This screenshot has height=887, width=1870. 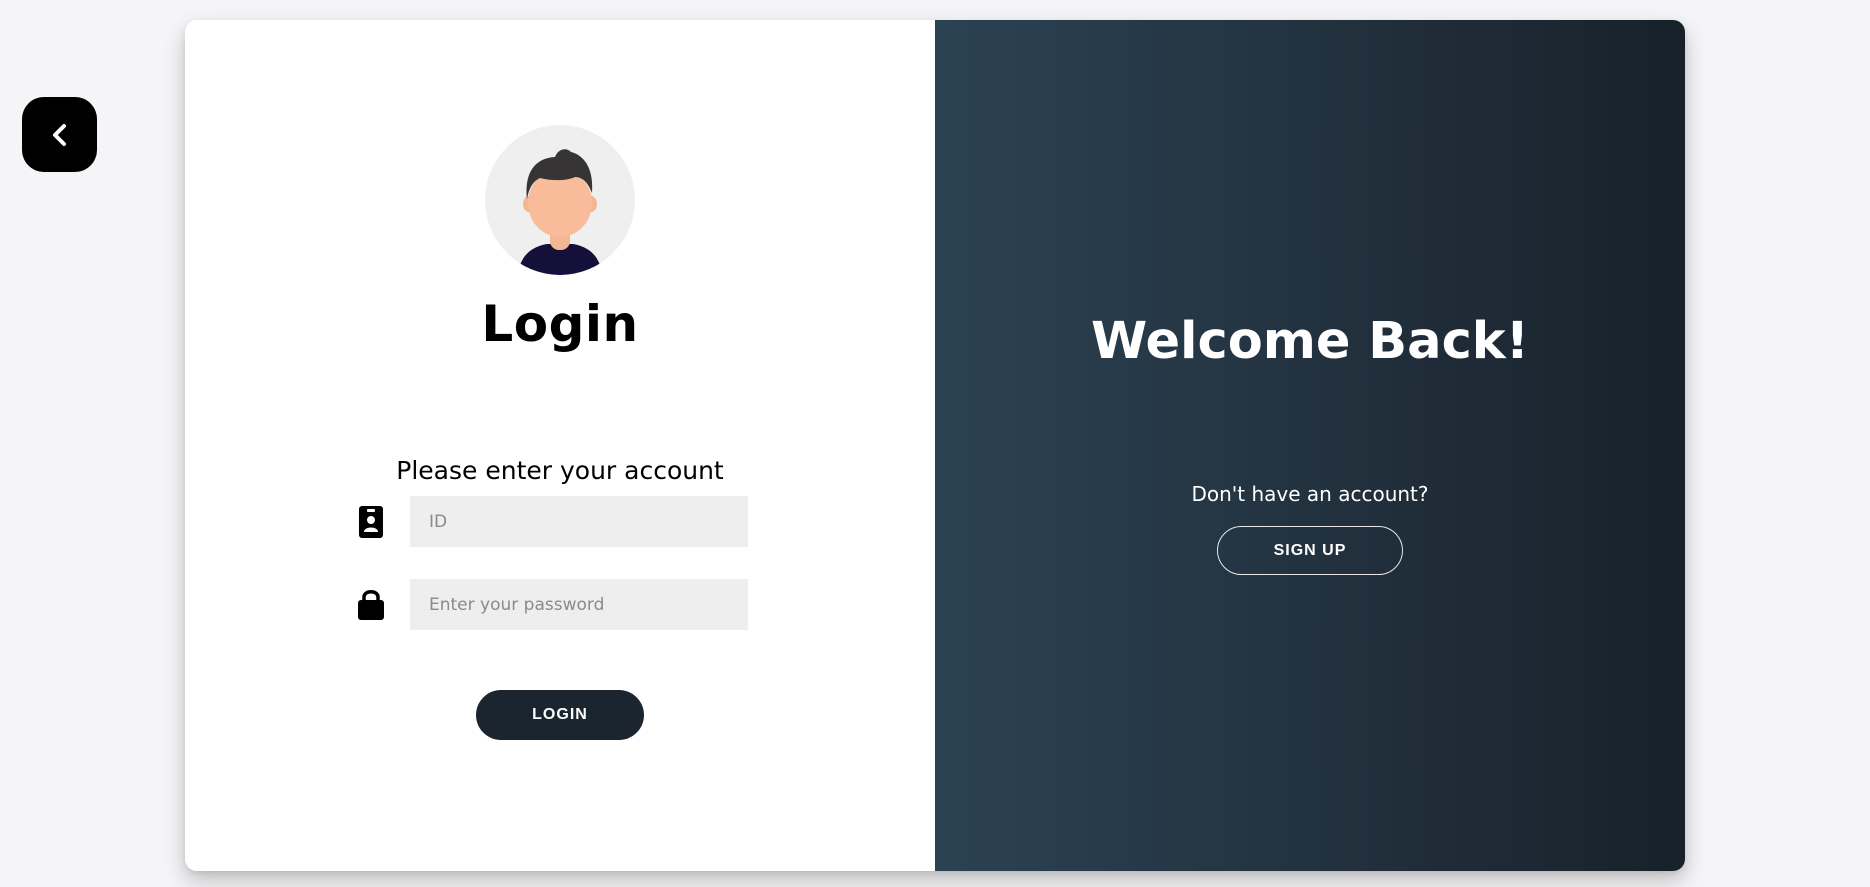 I want to click on back-button, so click(x=59, y=134).